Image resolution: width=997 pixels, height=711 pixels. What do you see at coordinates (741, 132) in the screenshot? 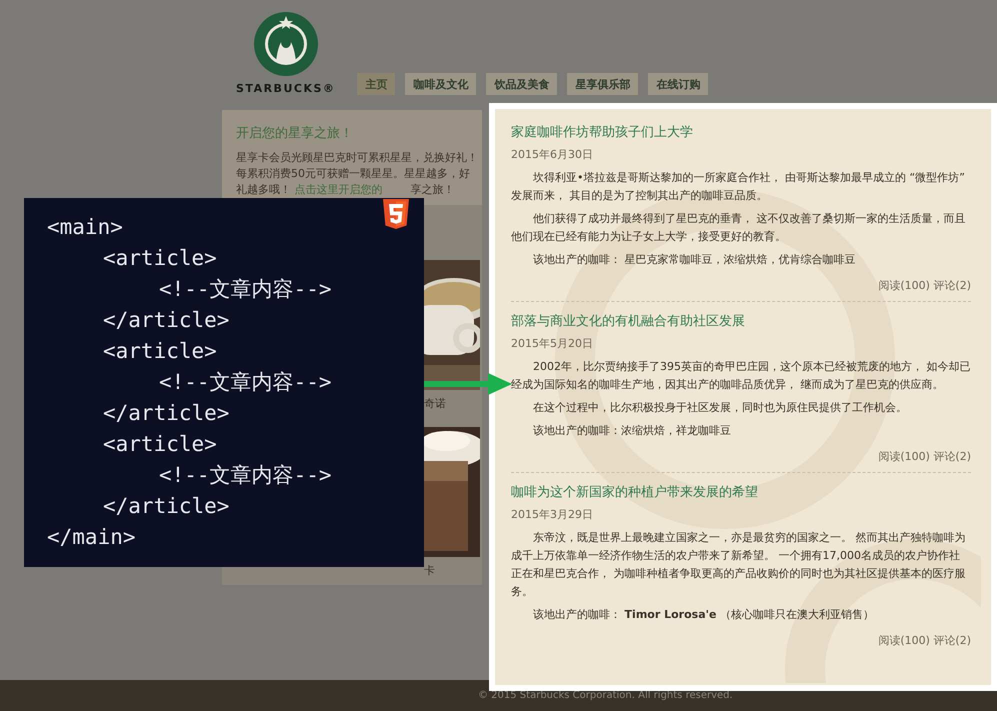
I see `article-title: 家庭咖啡作坊帮助孩子们上大学` at bounding box center [741, 132].